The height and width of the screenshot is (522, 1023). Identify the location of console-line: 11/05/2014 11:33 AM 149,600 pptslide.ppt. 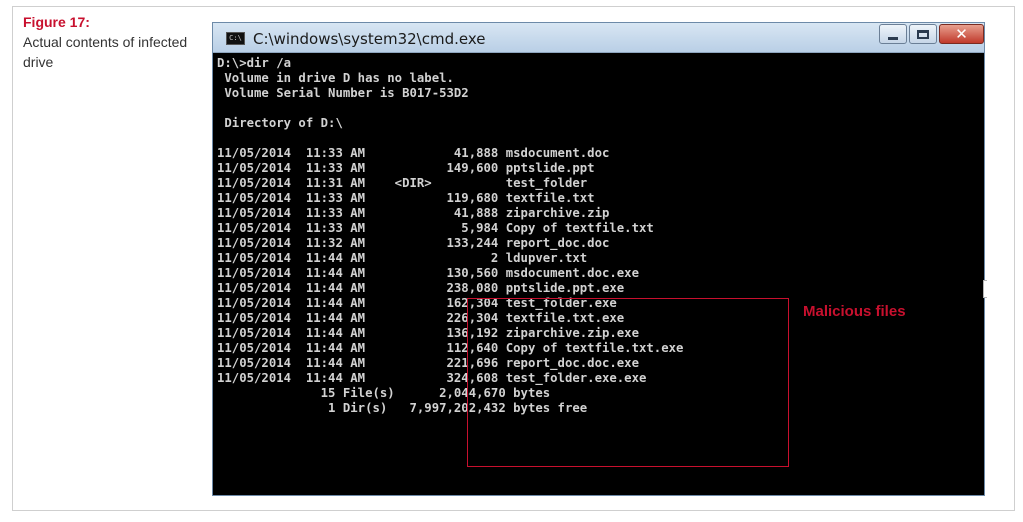
(406, 168).